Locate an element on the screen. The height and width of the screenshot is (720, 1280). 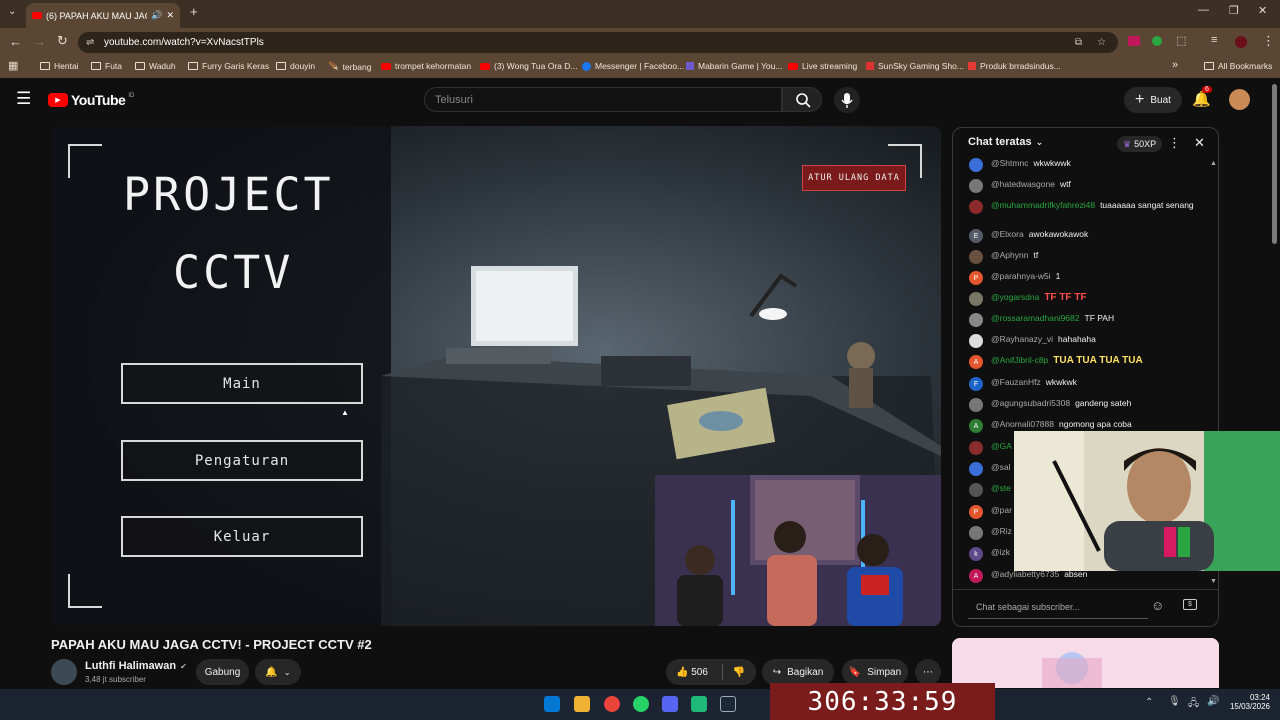
extension-2-icon is located at coordinates (1157, 41).